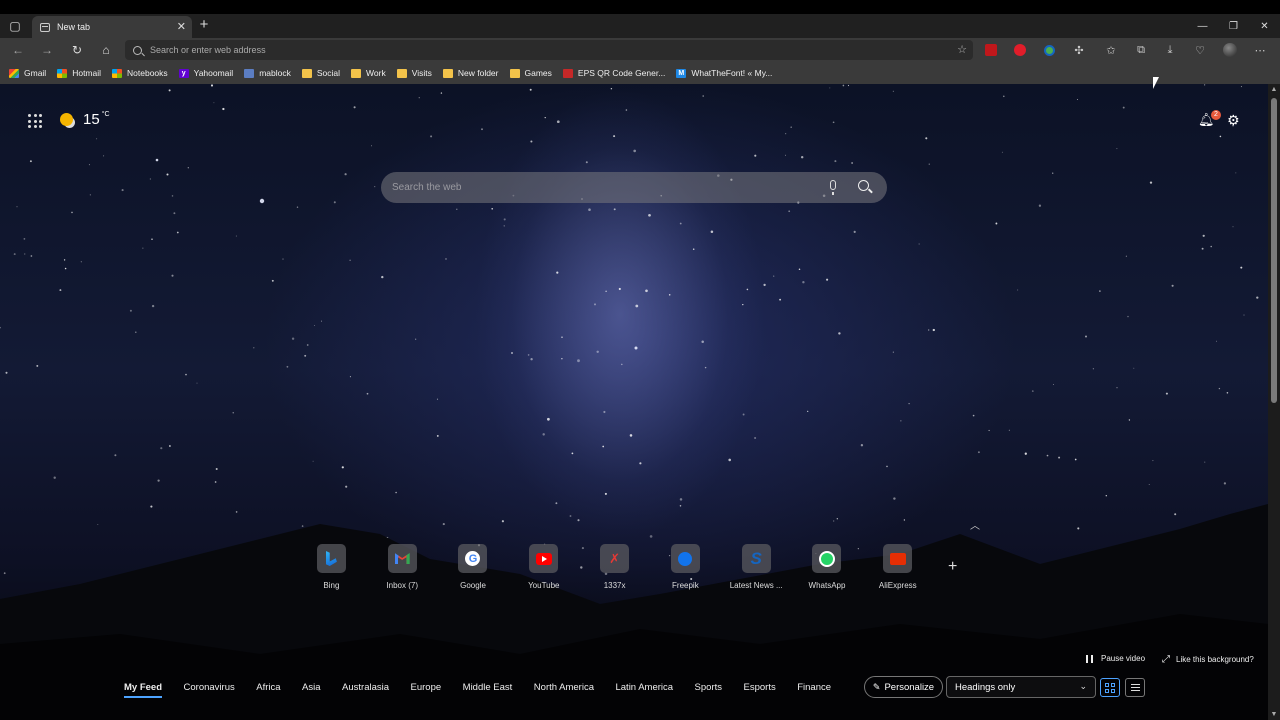  Describe the element at coordinates (414, 73) in the screenshot. I see `bookmark-folder-visits: Visits` at that location.